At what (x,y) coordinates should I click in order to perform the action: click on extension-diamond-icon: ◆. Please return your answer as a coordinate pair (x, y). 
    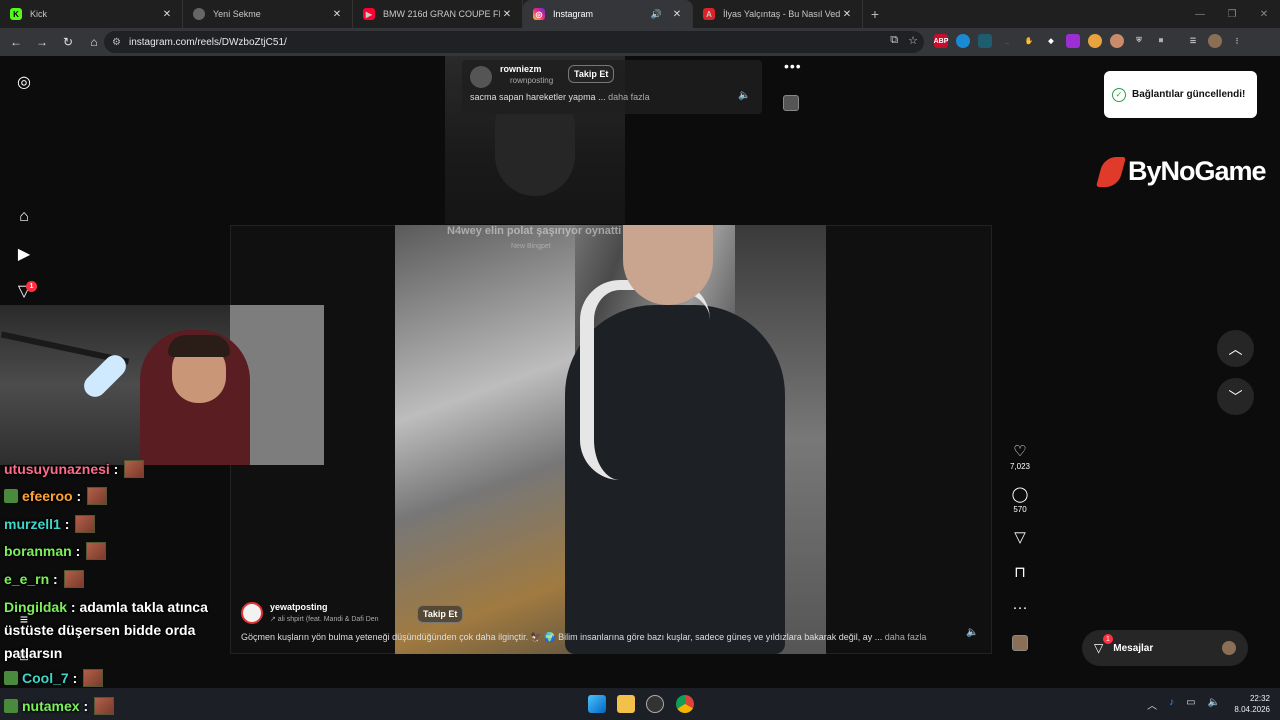
    Looking at the image, I should click on (1051, 41).